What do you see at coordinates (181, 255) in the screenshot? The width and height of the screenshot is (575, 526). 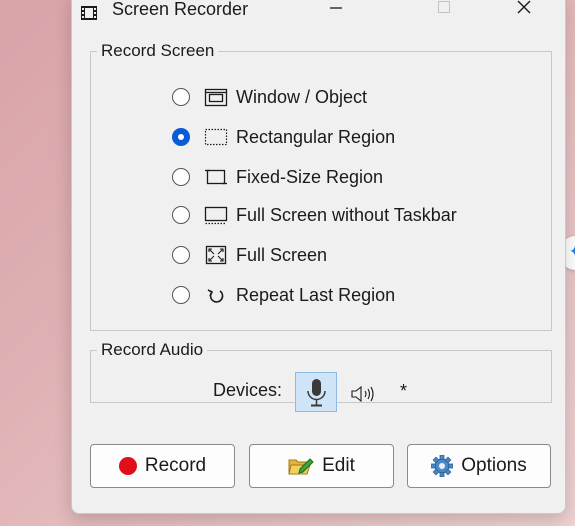 I see `radio-full-screen` at bounding box center [181, 255].